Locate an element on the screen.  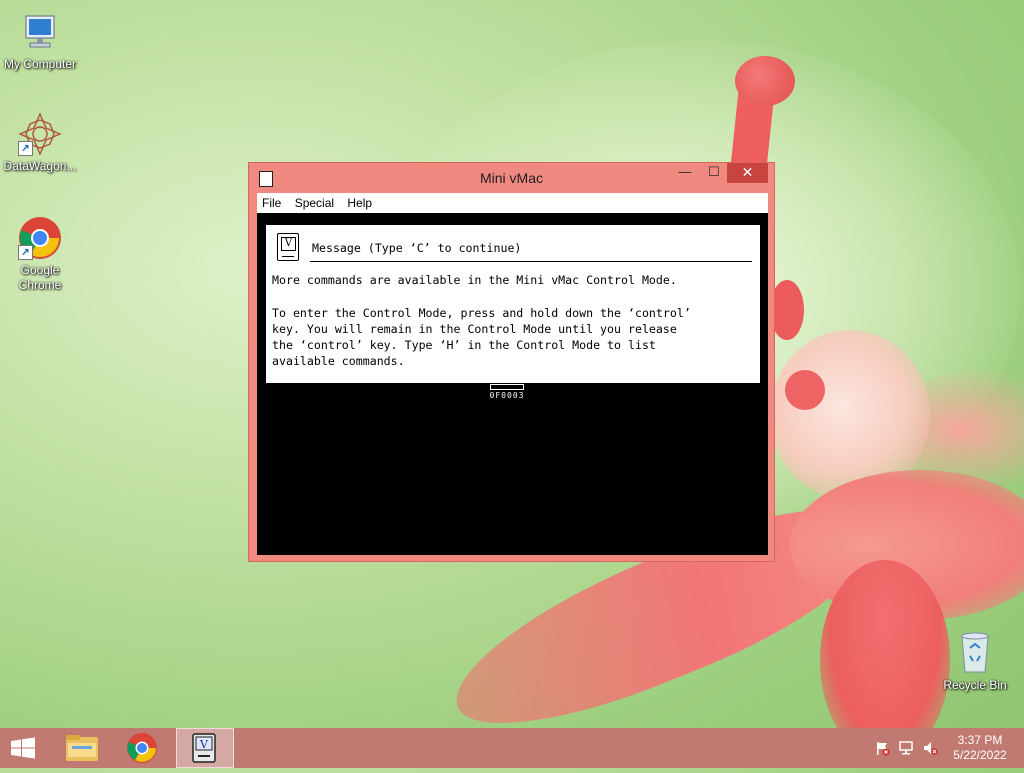
clock-date: 5/22/2022 is located at coordinates (980, 755).